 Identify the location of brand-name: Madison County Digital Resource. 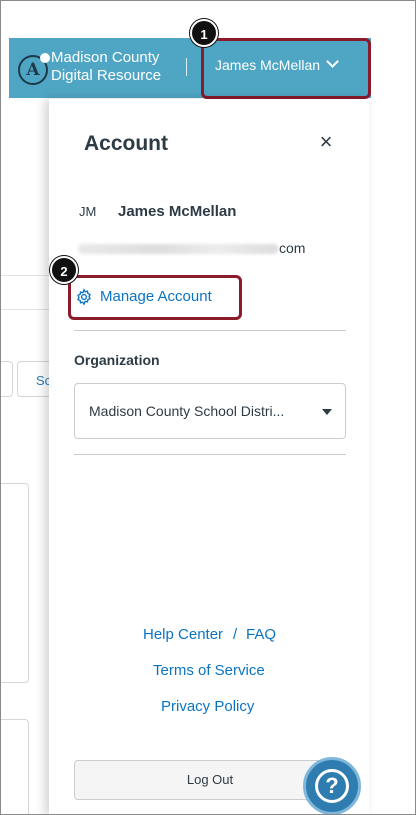
(106, 67).